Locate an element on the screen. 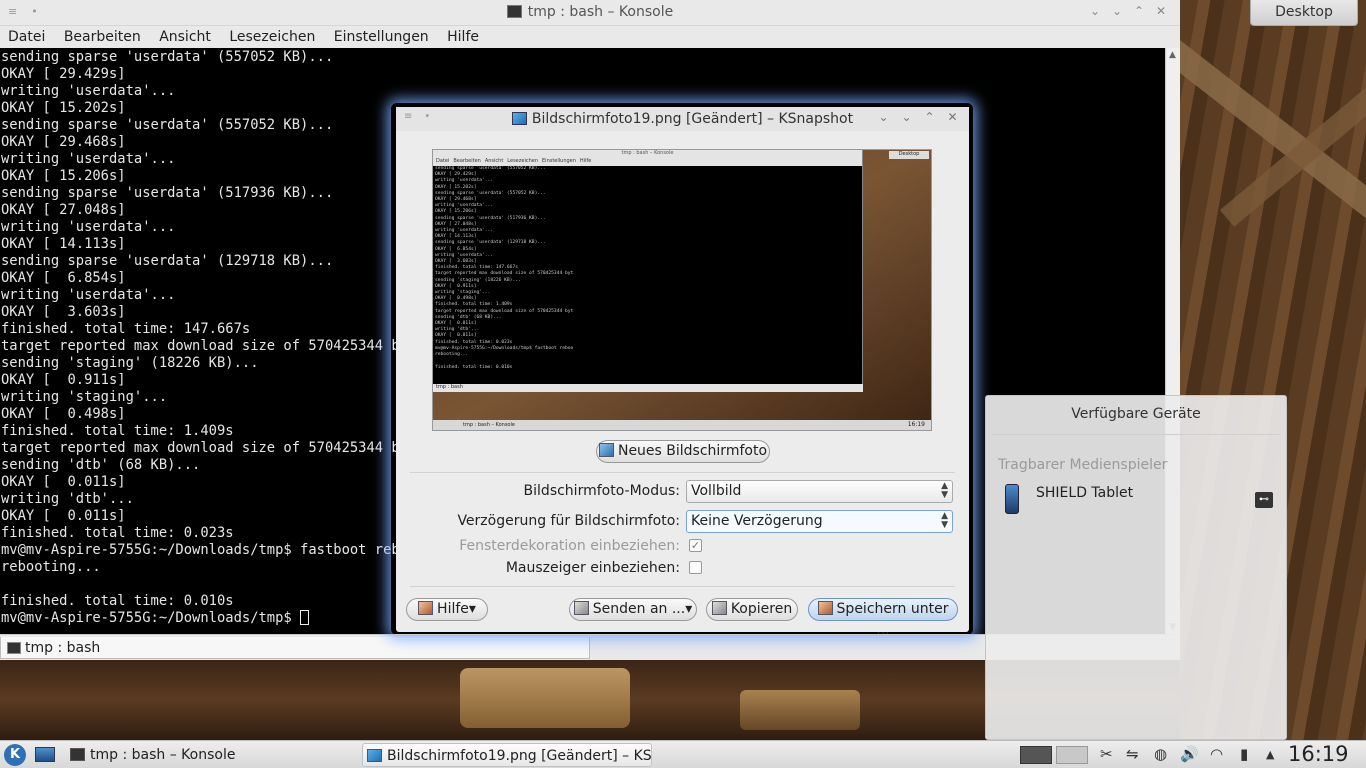 The image size is (1366, 768). terminal-line: OKAY [ 29.429s] is located at coordinates (63, 74).